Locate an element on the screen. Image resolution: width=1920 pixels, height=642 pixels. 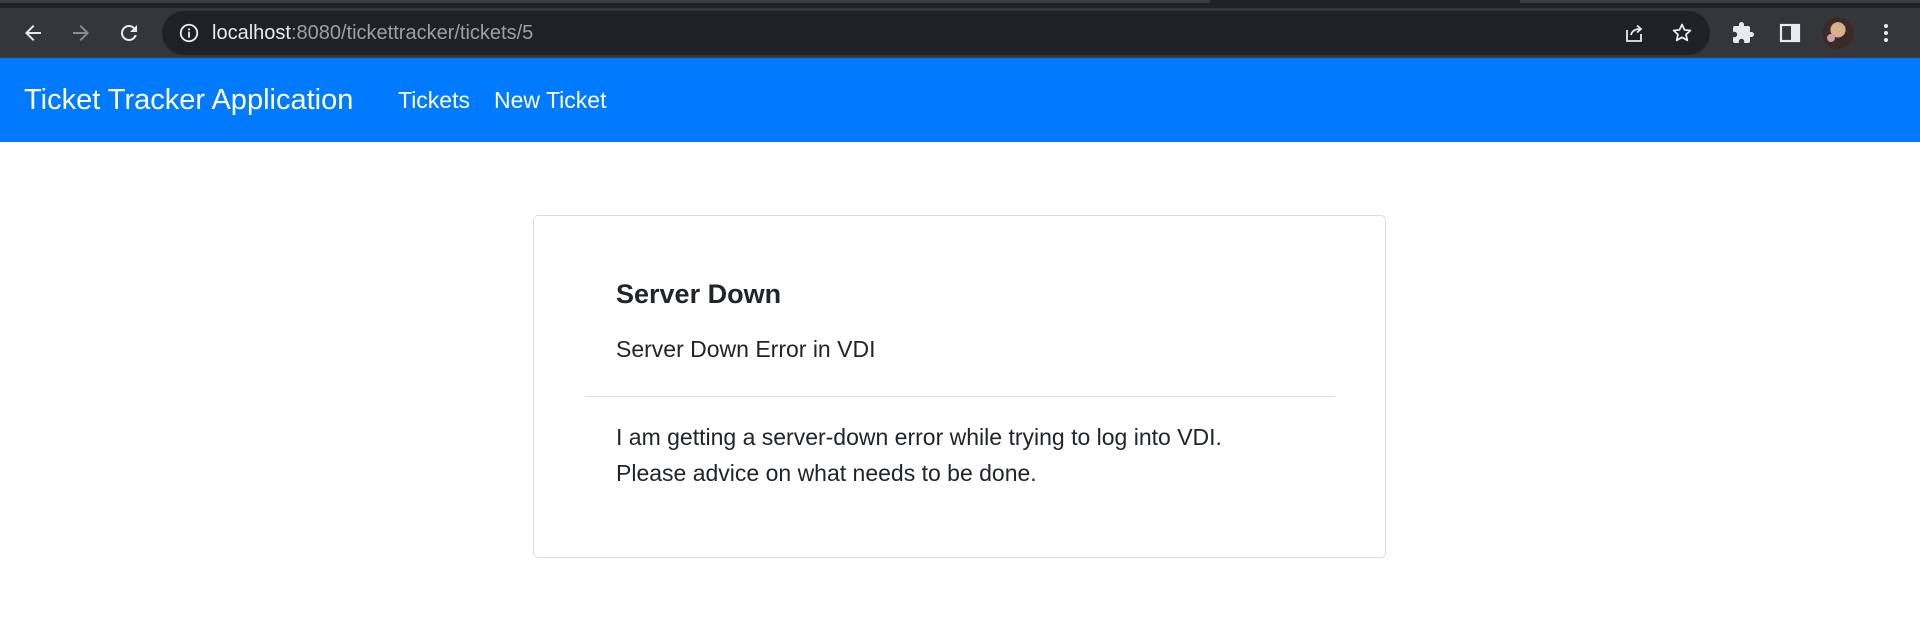
url-text: localhost:8080/tickettracker/tickets/5 is located at coordinates (372, 33).